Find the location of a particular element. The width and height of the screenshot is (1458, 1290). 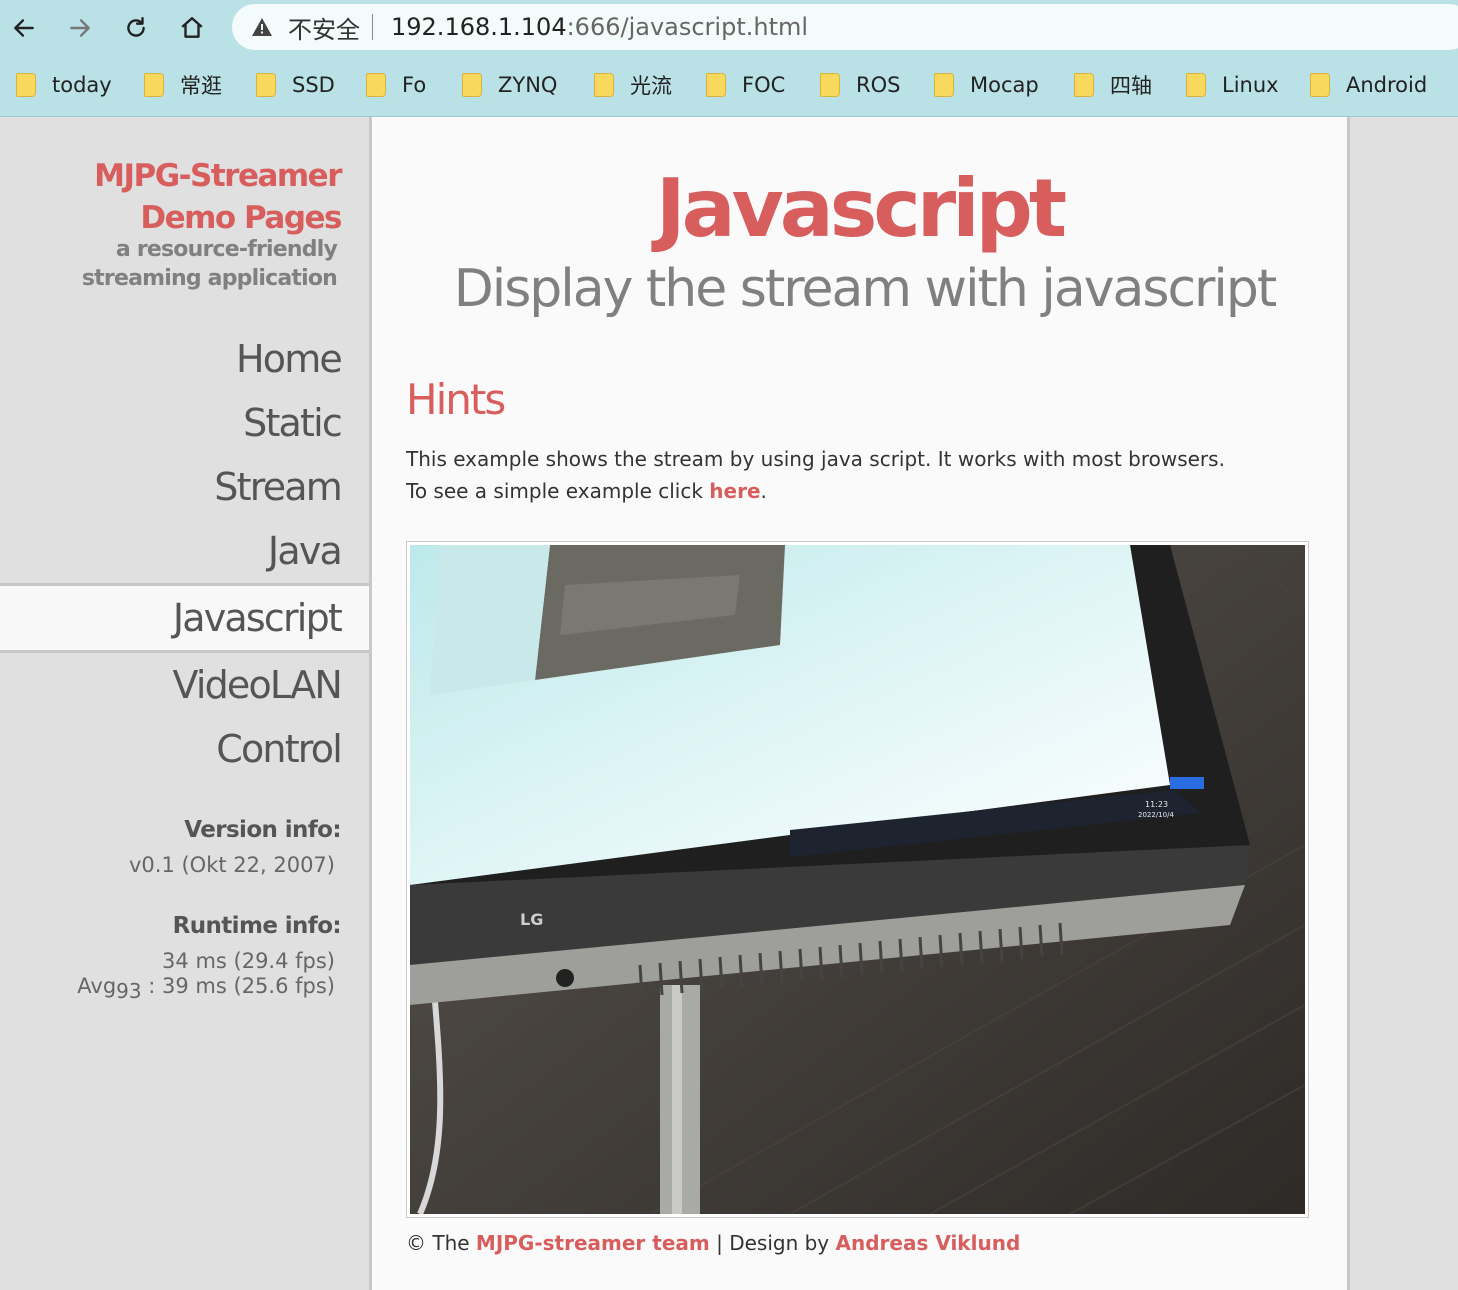

avg-value: : 39 ms (25.6 fps) is located at coordinates (238, 986).